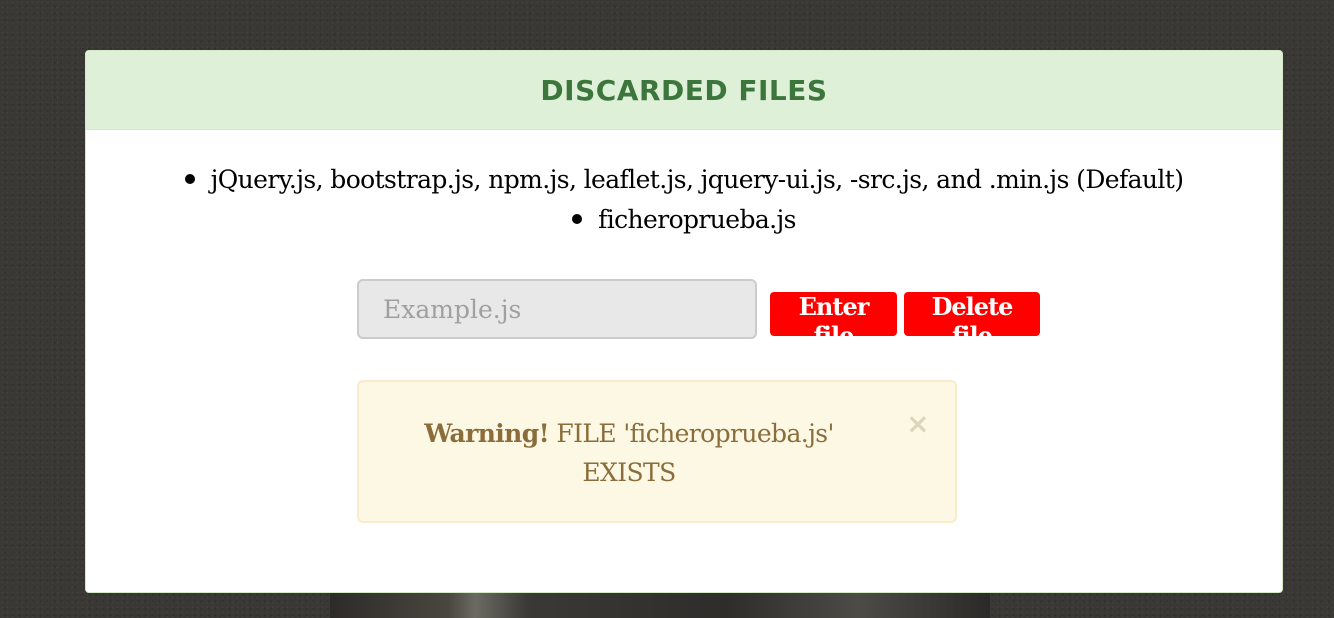  I want to click on alert-strong: Warning!, so click(486, 433).